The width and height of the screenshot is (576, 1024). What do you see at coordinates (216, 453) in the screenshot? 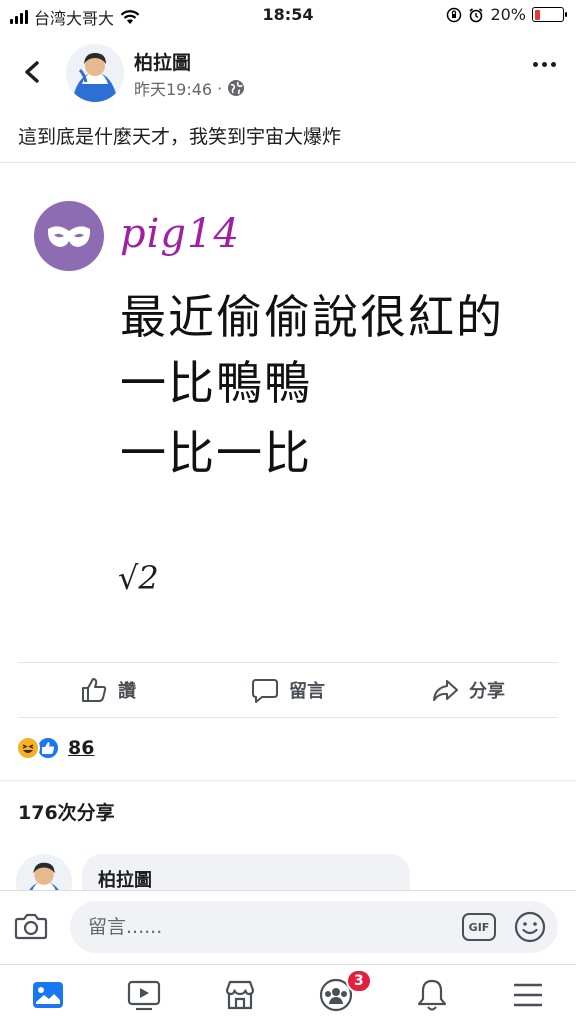
I see `image-line-3: 一比一比` at bounding box center [216, 453].